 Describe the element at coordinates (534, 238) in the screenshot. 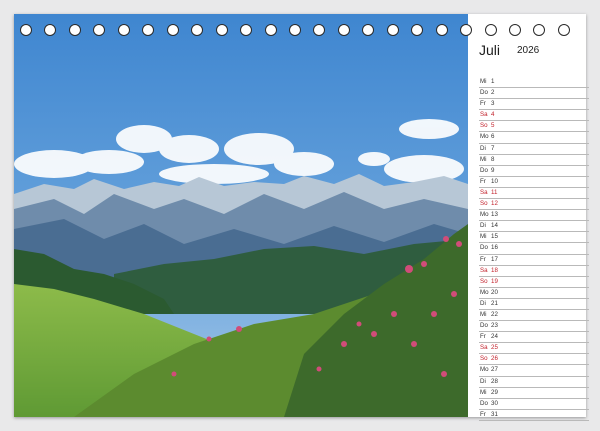

I see `day-row: Mi 15` at that location.